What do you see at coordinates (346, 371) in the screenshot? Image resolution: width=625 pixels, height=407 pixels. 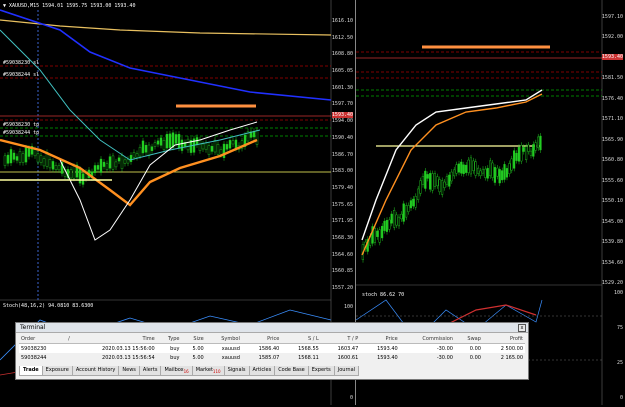 I see `tab-journal: Journal` at bounding box center [346, 371].